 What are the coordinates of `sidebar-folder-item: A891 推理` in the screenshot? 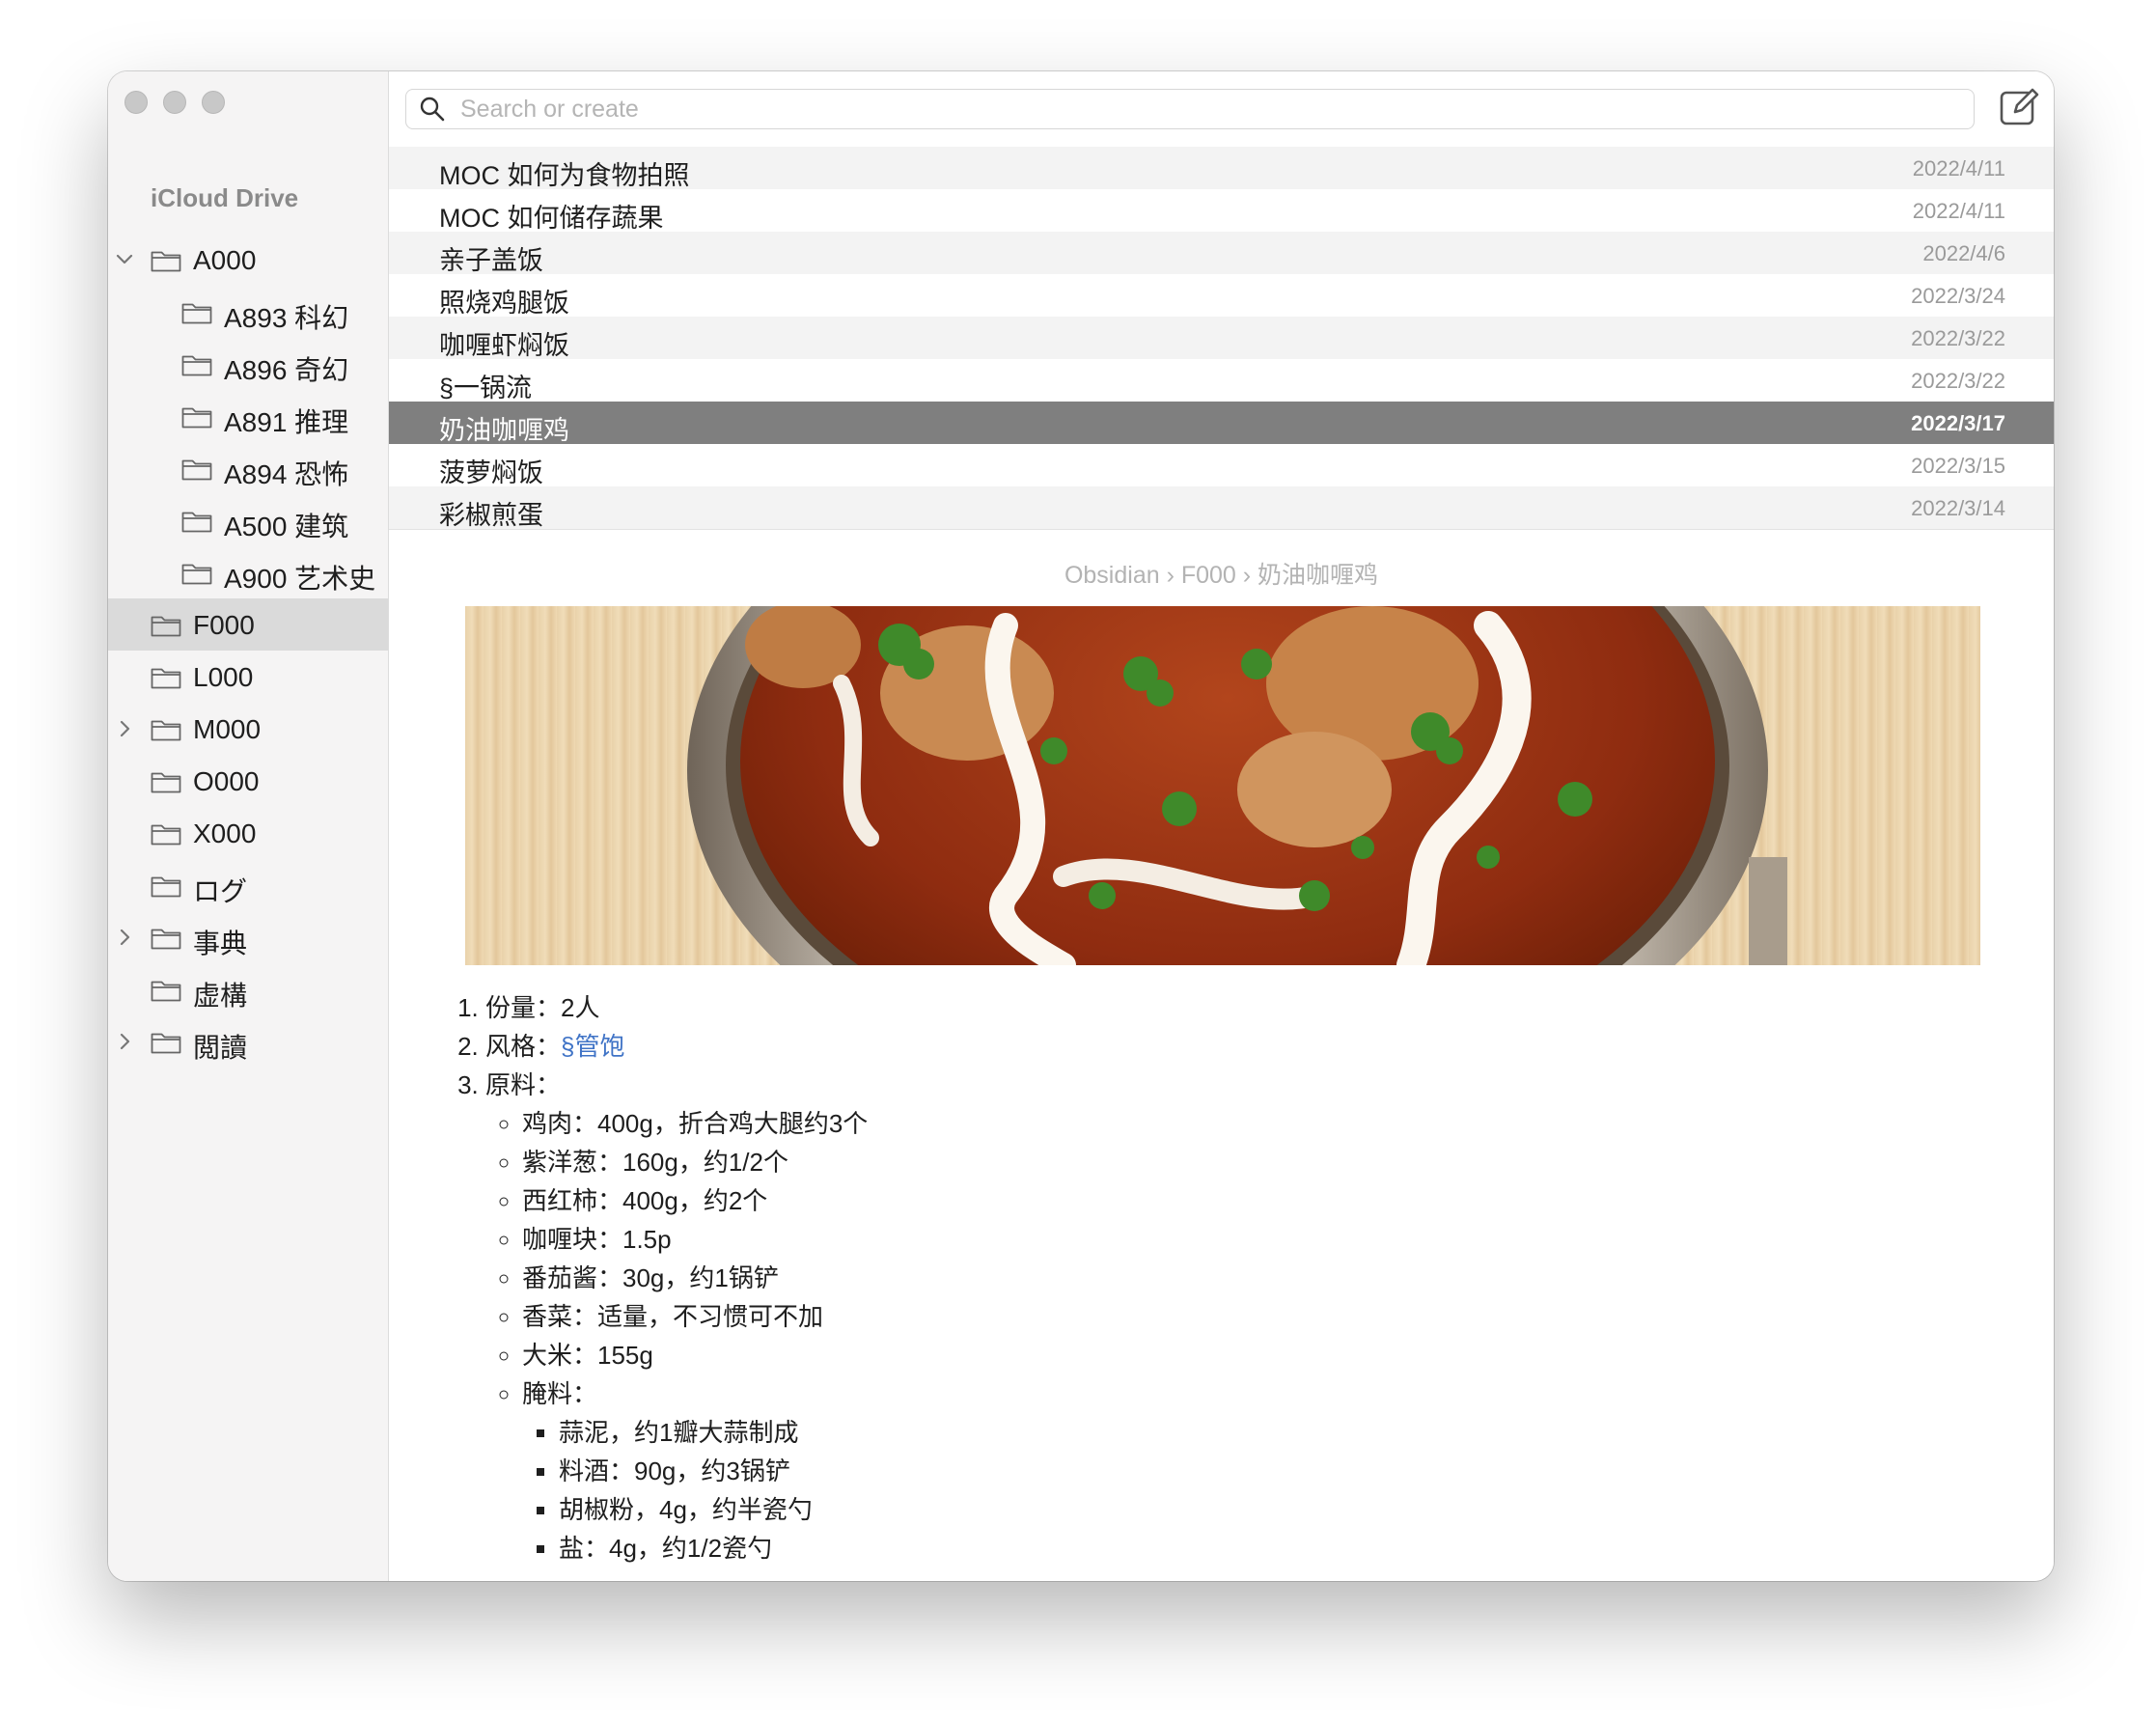 It's located at (248, 416).